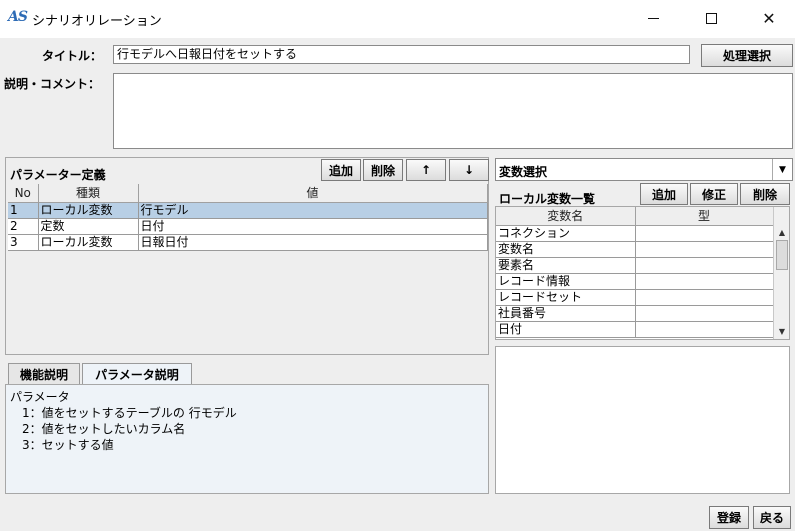 This screenshot has height=531, width=795. I want to click on cell-no: 3, so click(23, 242).